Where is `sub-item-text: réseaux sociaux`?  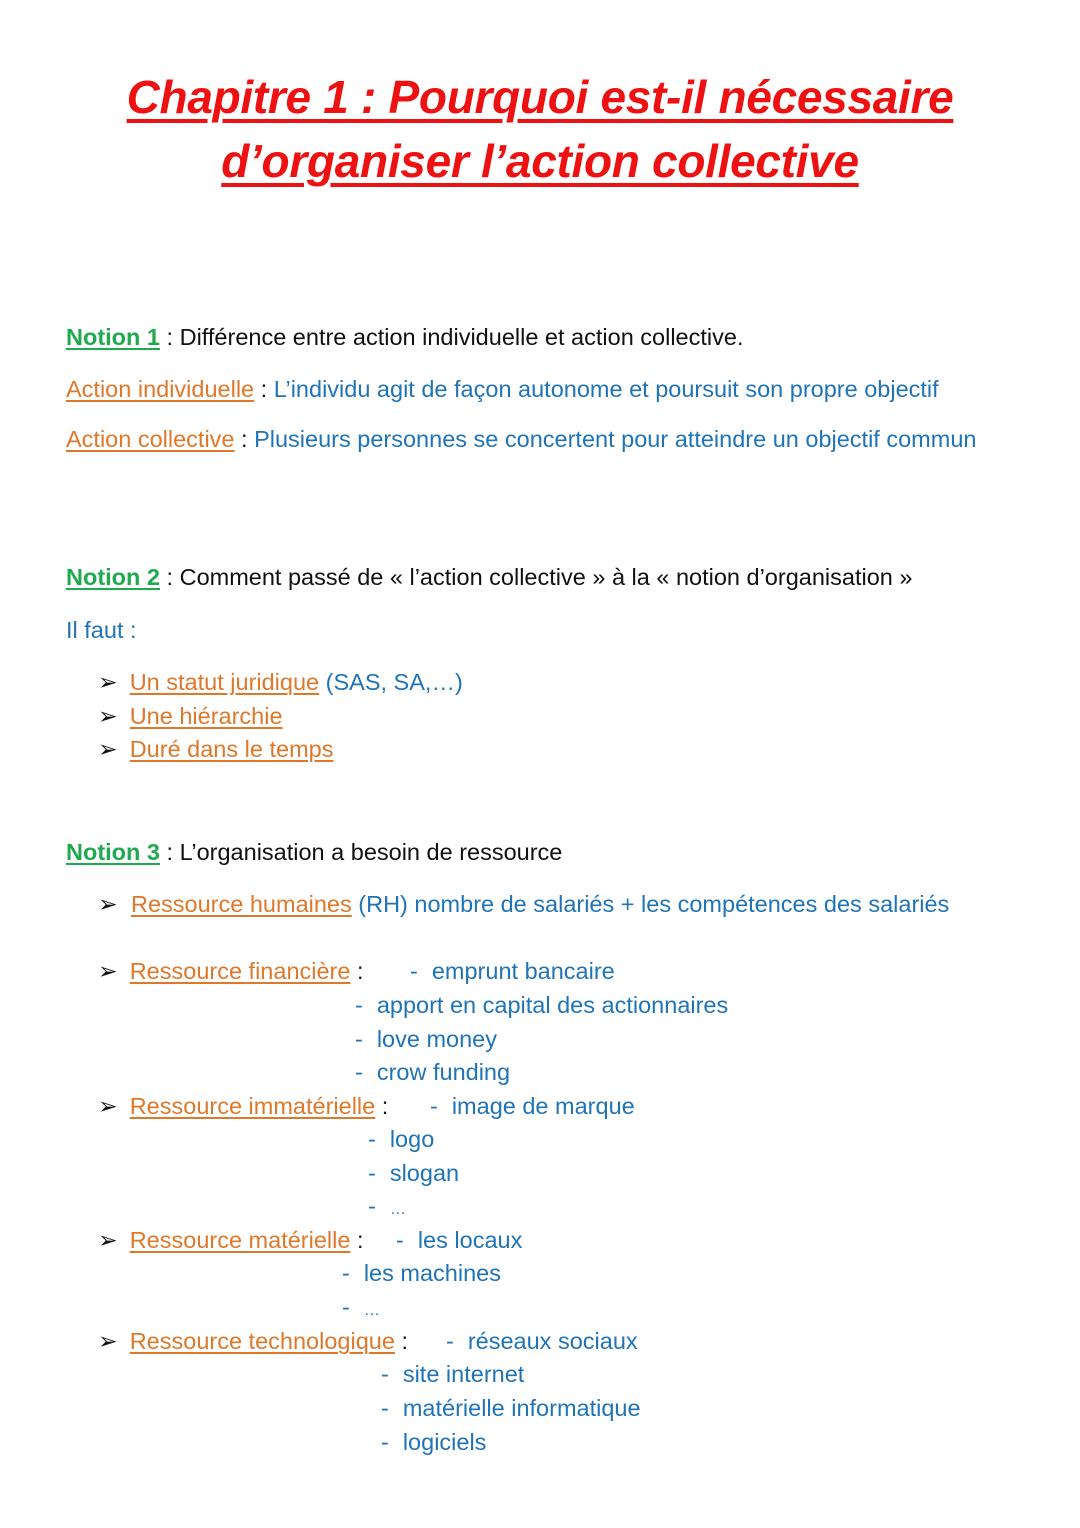
sub-item-text: réseaux sociaux is located at coordinates (552, 1341).